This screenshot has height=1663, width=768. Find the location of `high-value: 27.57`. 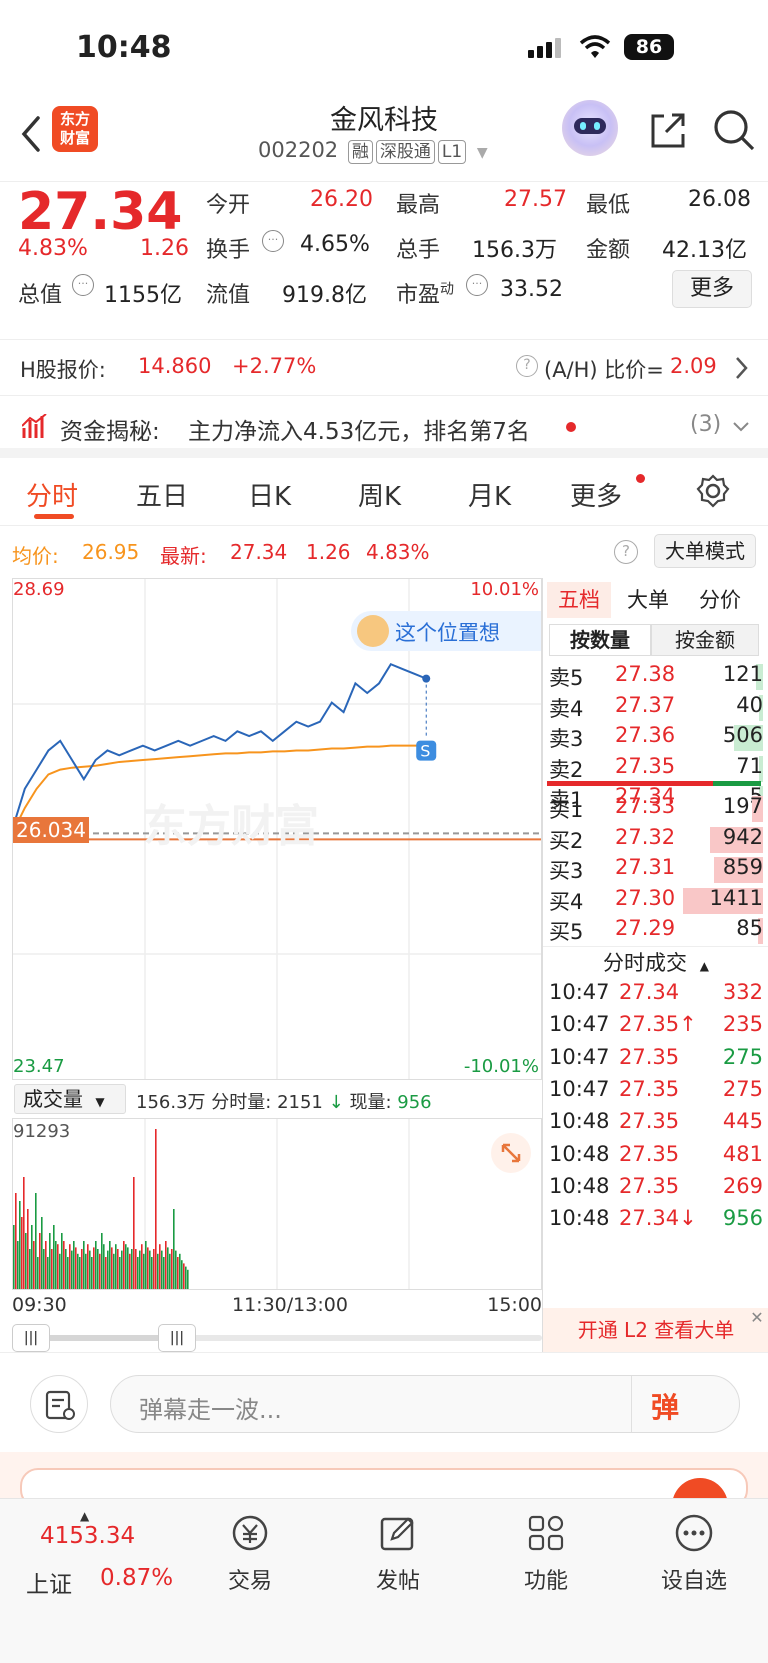

high-value: 27.57 is located at coordinates (535, 199).